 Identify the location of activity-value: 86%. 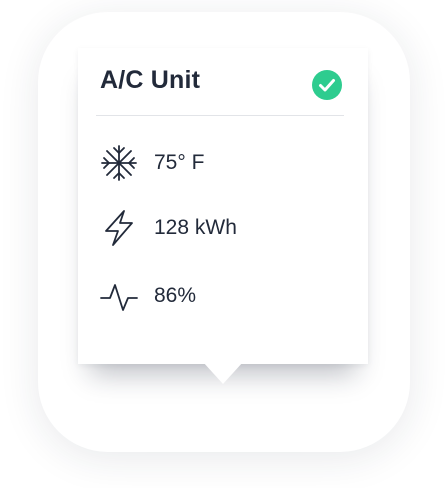
(175, 295).